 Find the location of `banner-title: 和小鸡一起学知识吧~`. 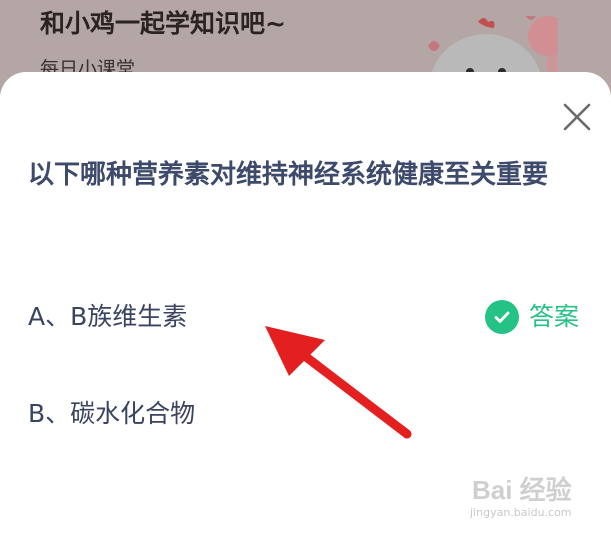

banner-title: 和小鸡一起学知识吧~ is located at coordinates (163, 23).